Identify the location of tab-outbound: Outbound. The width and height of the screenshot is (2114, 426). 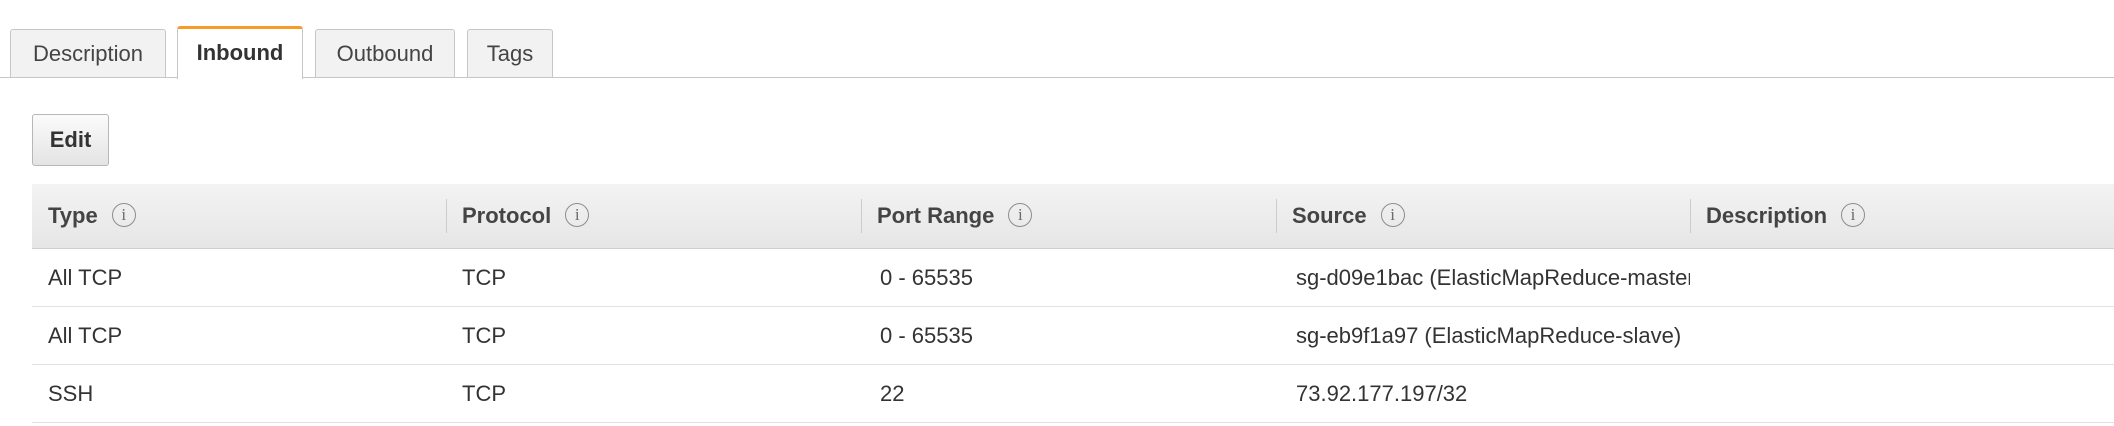
(385, 53).